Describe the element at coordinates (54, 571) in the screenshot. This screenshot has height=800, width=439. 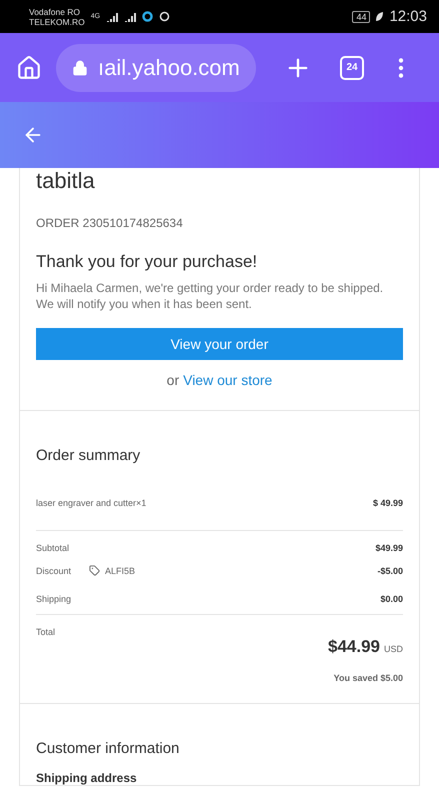
I see `line-label: Discount` at that location.